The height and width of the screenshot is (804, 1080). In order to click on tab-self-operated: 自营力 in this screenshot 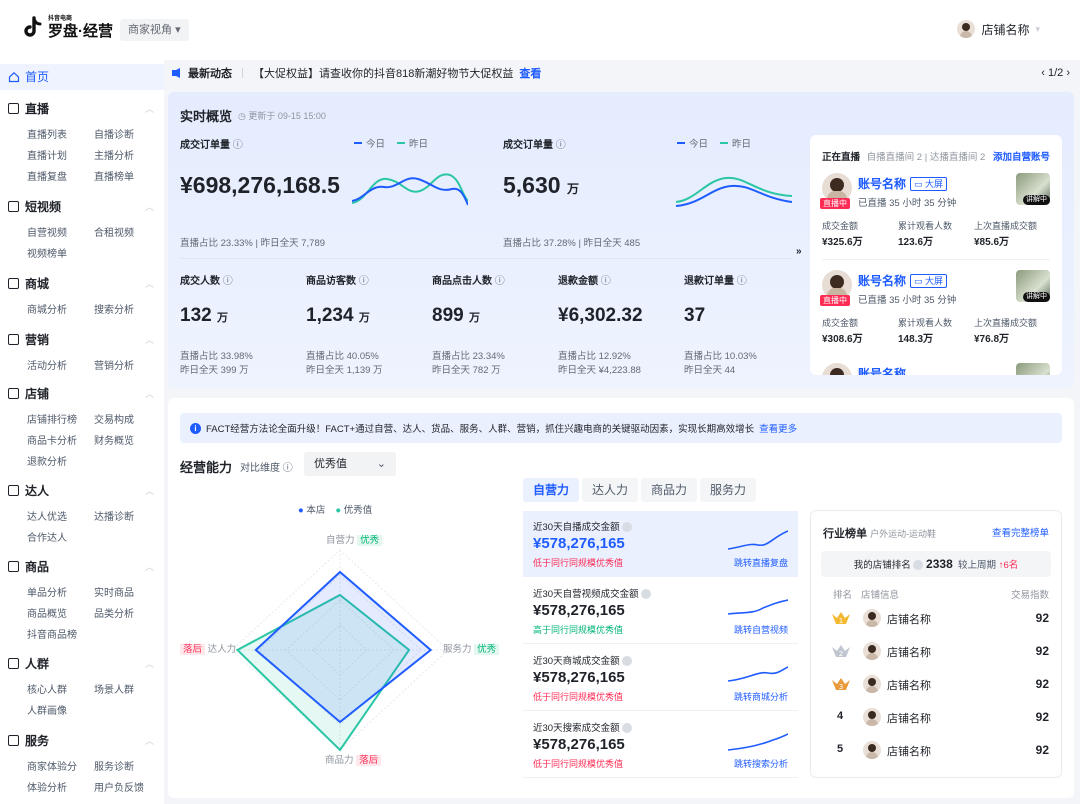, I will do `click(551, 490)`.